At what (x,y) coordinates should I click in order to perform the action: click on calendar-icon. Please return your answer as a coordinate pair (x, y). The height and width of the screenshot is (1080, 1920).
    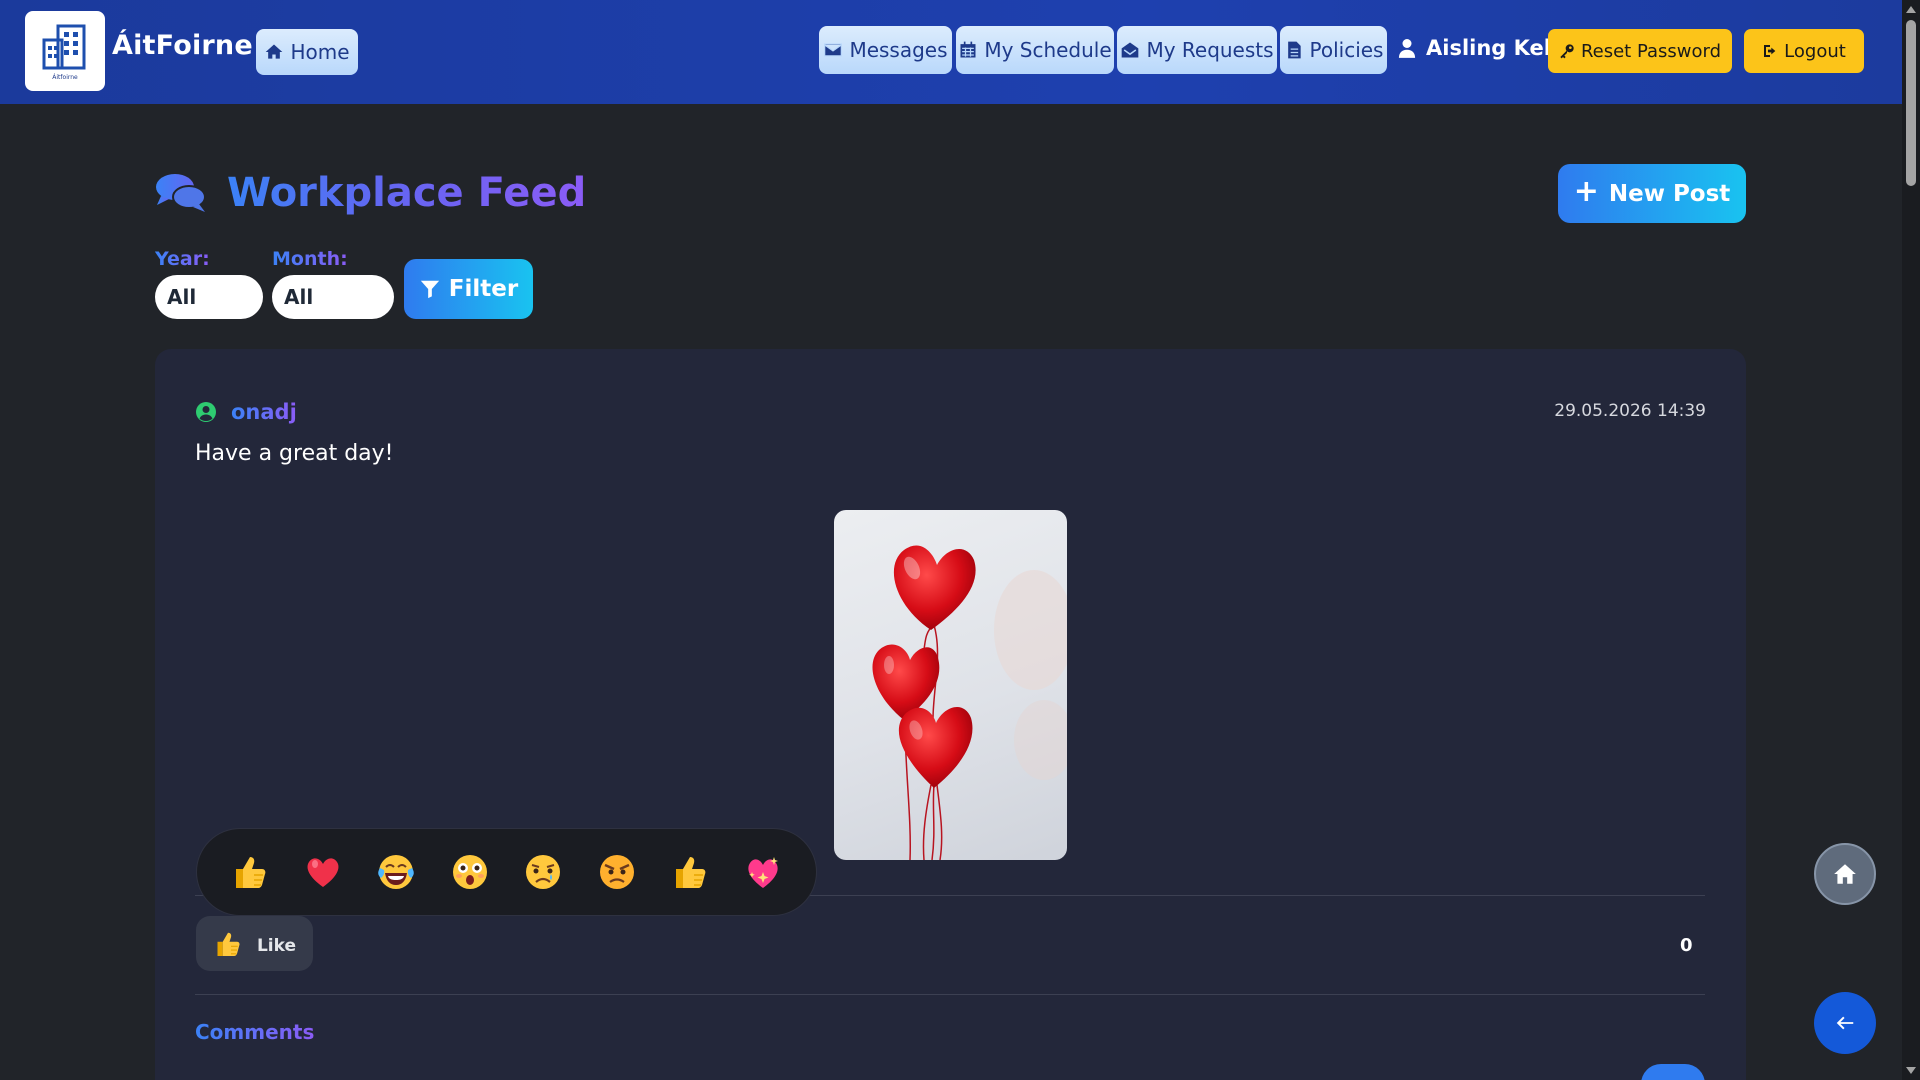
    Looking at the image, I should click on (968, 49).